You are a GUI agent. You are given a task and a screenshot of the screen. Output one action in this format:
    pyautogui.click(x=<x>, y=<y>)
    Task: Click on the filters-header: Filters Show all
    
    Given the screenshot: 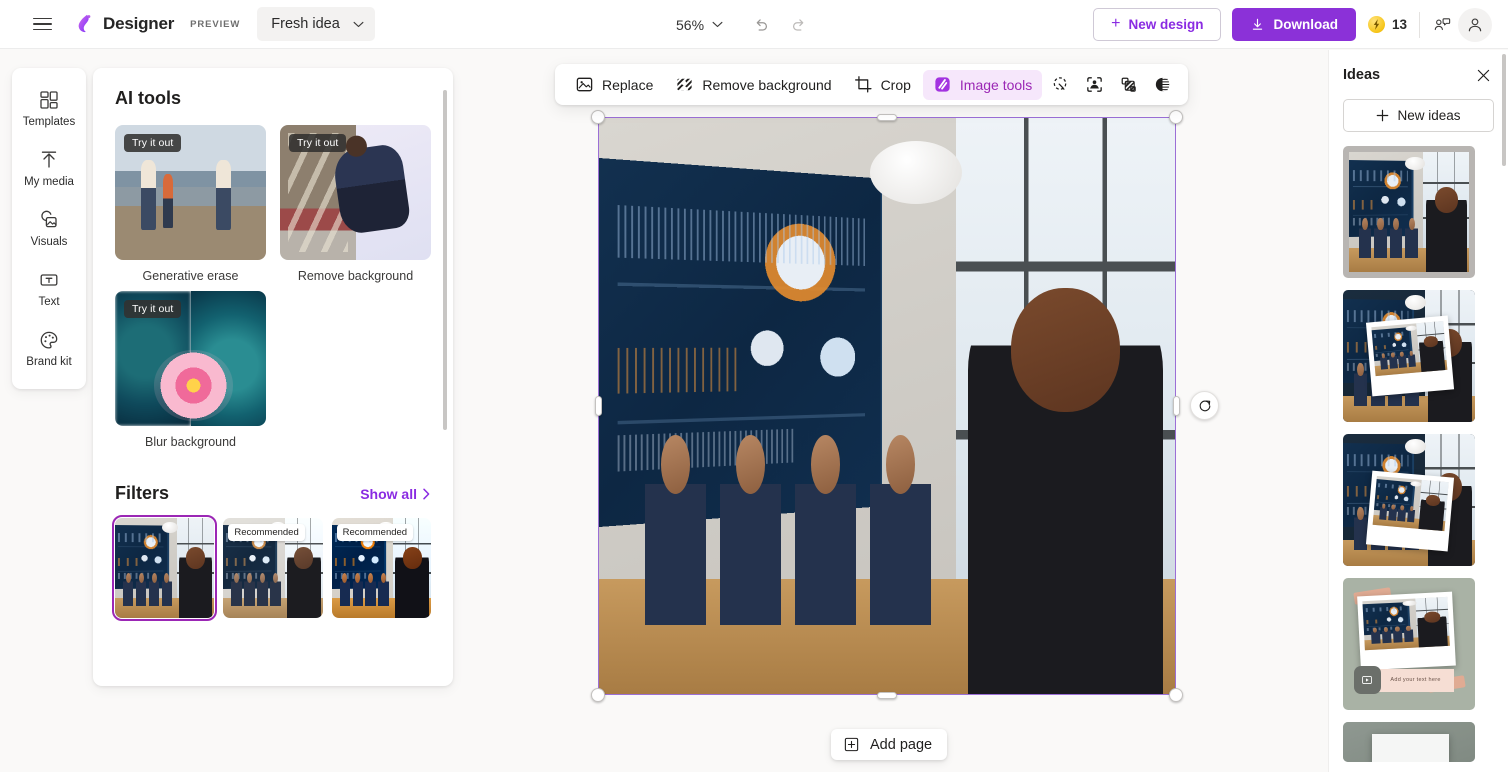 What is the action you would take?
    pyautogui.click(x=273, y=493)
    